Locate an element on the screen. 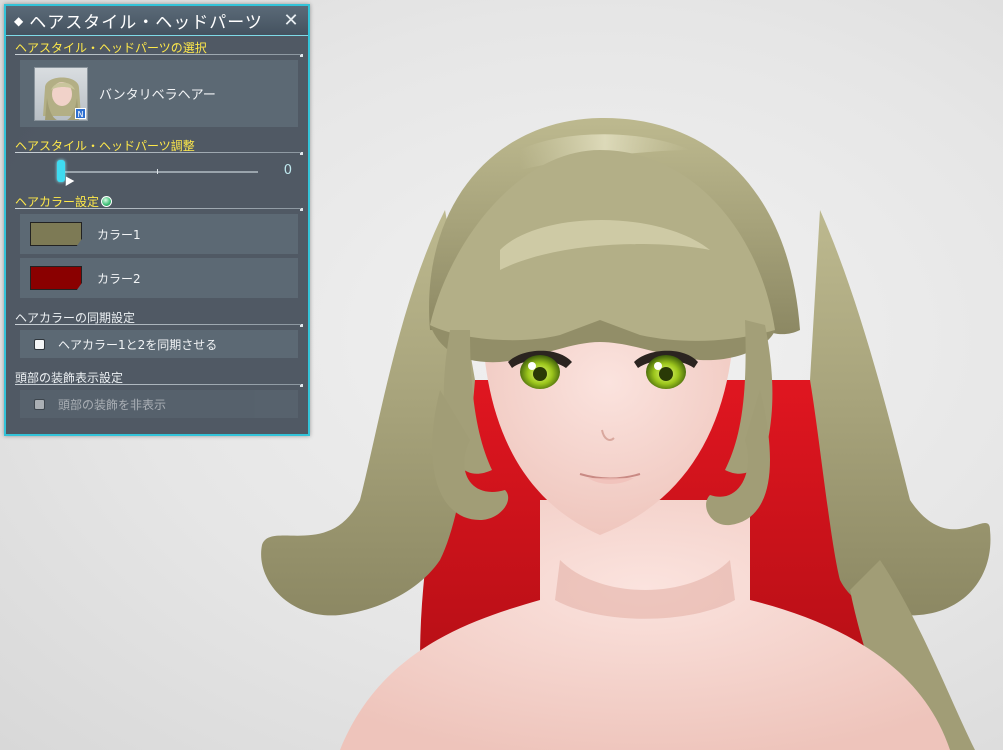  section-heading-text: ヘアカラー設定 is located at coordinates (57, 202).